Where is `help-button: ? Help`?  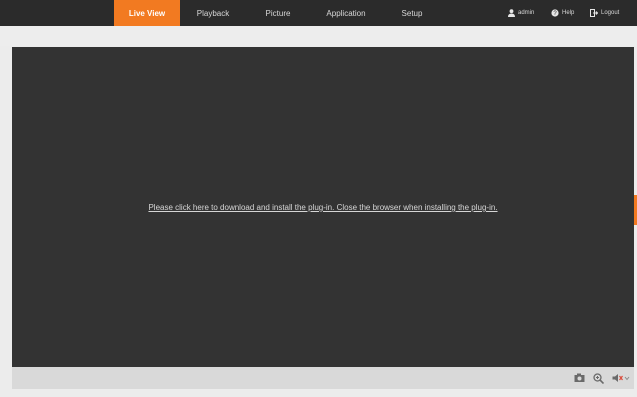 help-button: ? Help is located at coordinates (562, 13).